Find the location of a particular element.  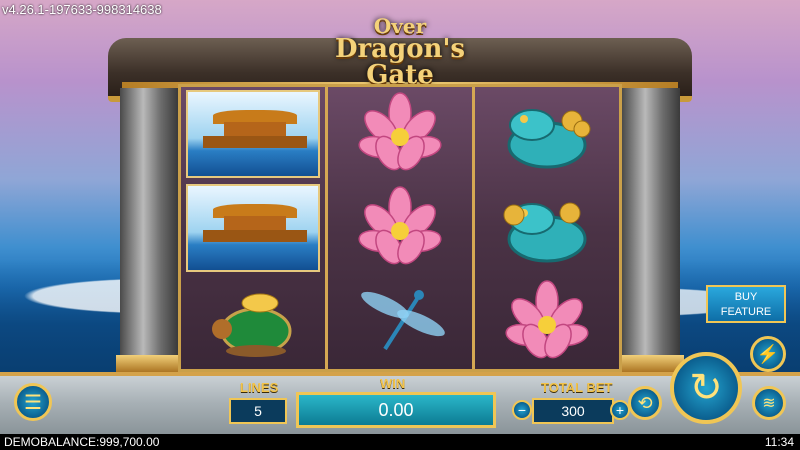

left-dragon-pillar is located at coordinates (149, 229).